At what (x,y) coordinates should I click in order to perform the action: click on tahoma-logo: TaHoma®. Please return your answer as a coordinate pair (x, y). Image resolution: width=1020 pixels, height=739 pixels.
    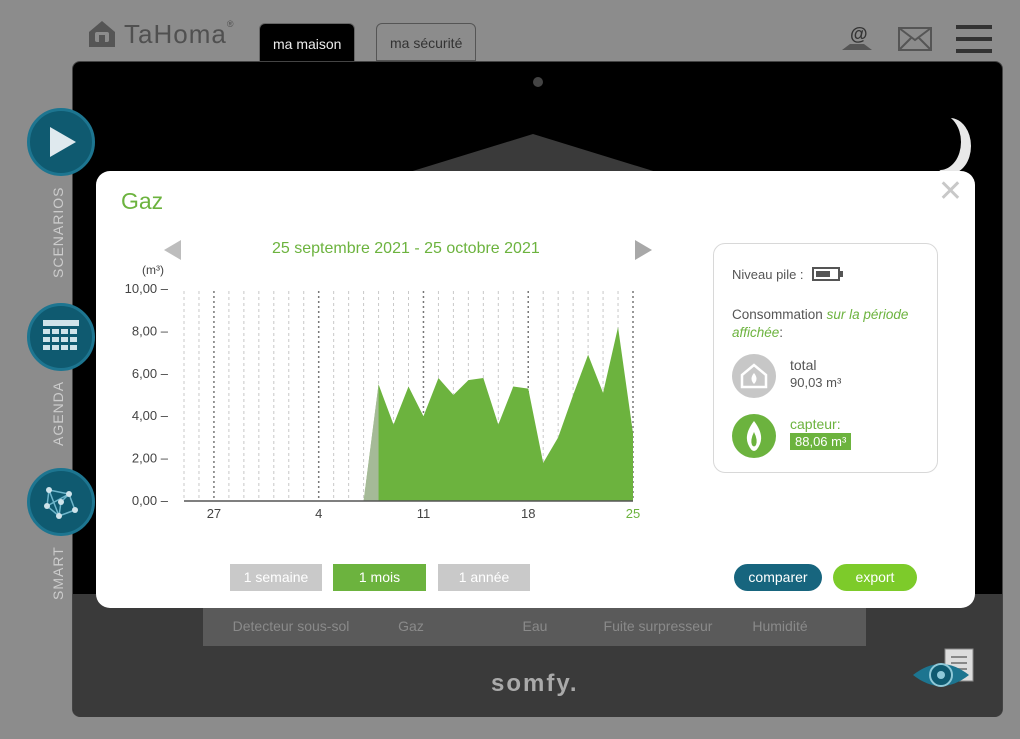
    Looking at the image, I should click on (160, 34).